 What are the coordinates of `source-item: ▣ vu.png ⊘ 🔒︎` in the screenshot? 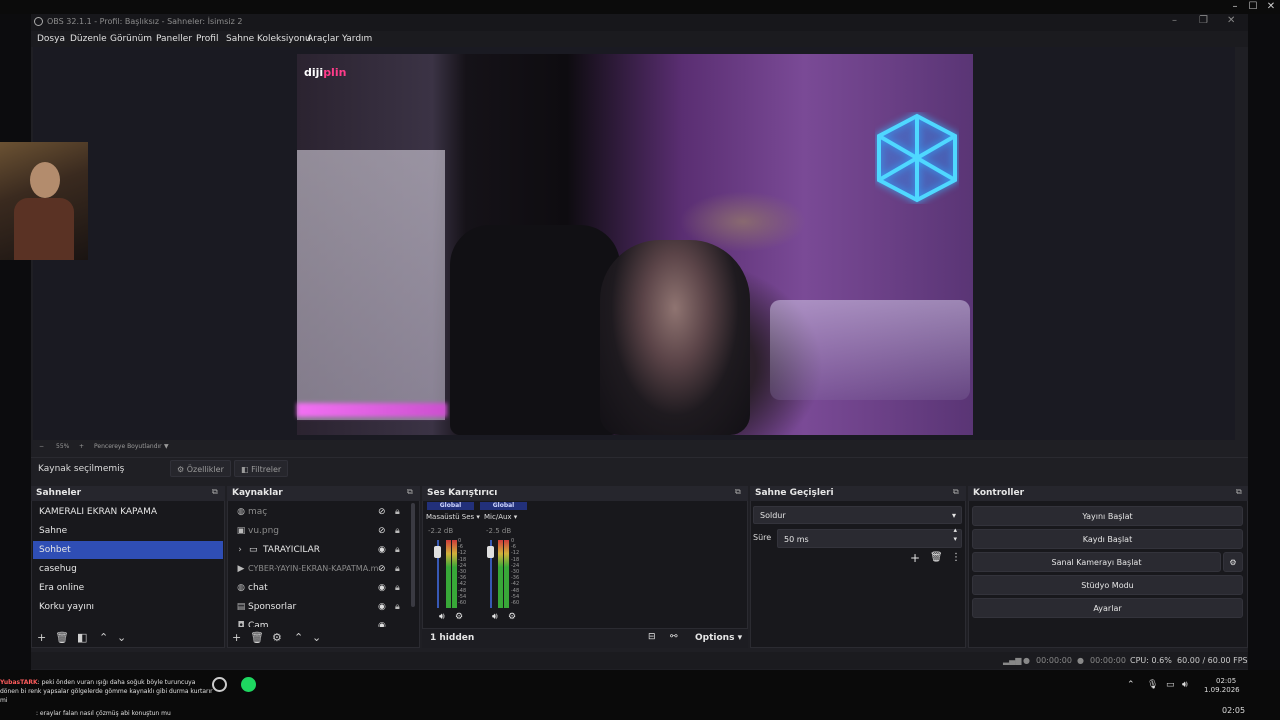 It's located at (321, 531).